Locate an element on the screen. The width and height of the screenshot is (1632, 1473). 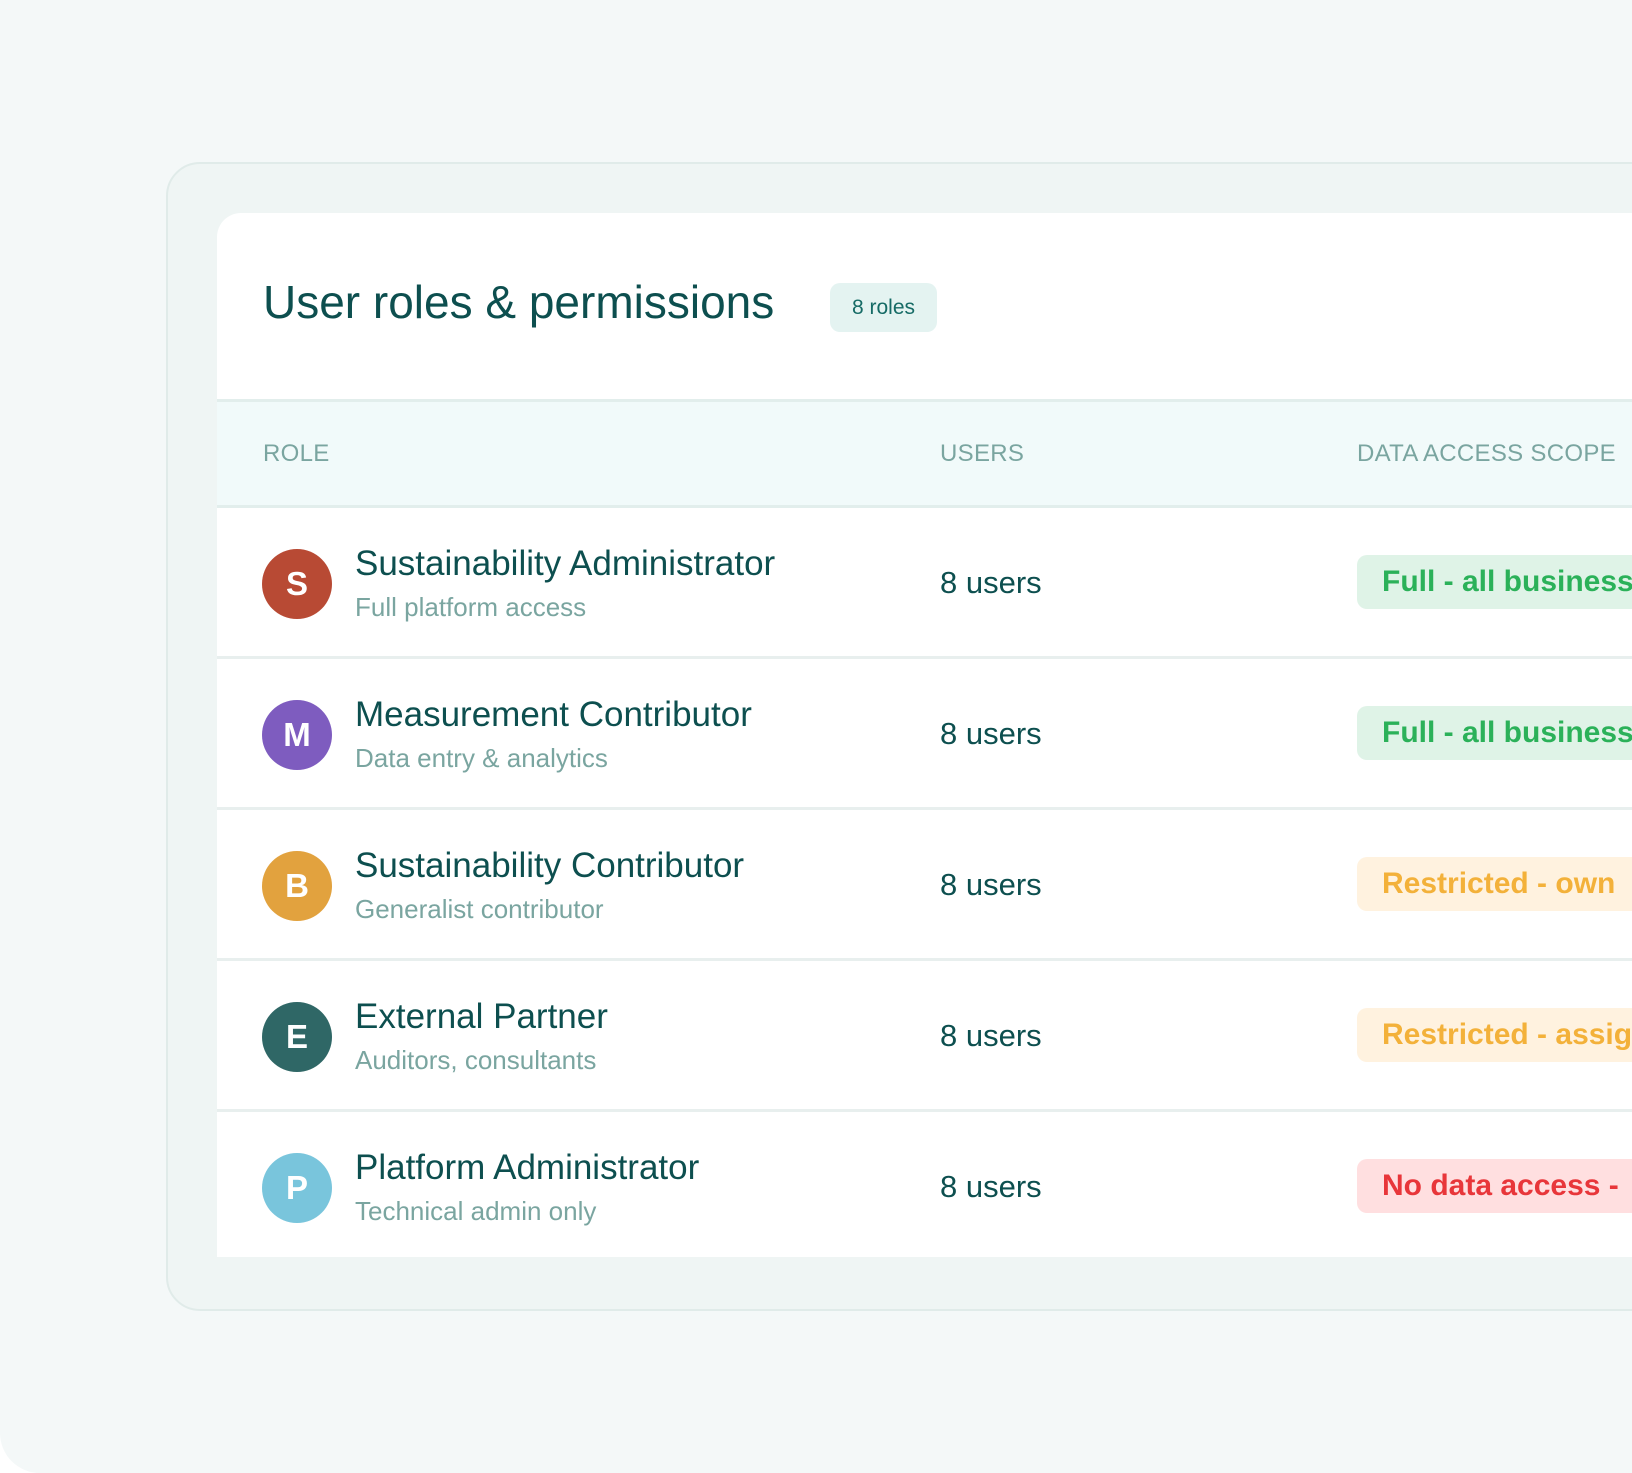
role-name: External Partner is located at coordinates (481, 1016).